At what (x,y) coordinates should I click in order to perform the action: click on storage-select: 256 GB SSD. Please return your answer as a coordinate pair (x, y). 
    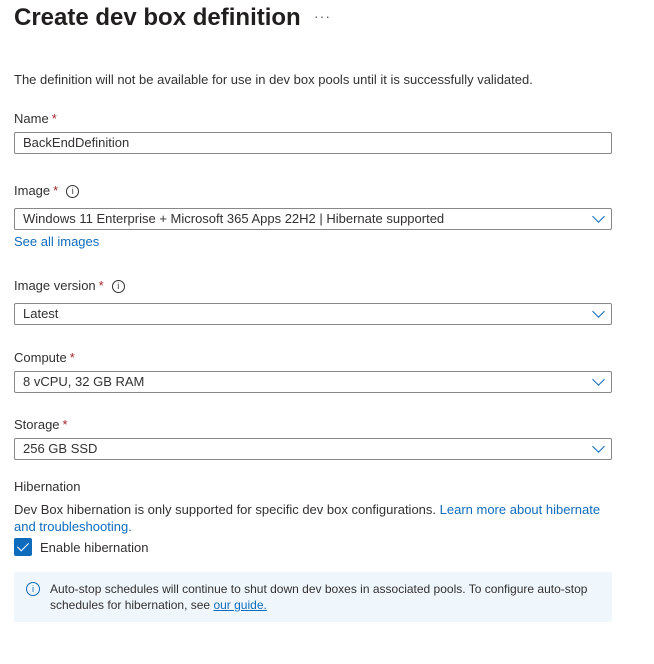
    Looking at the image, I should click on (313, 449).